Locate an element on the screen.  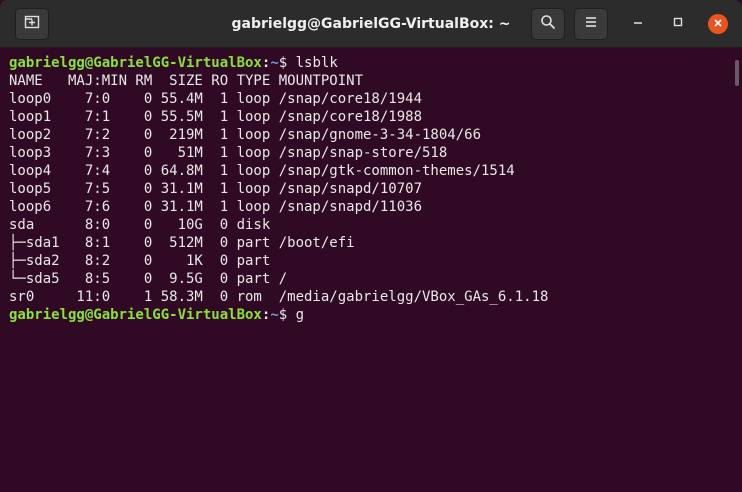
output-line: sda 8:0 0 10G 0 disk is located at coordinates (144, 225).